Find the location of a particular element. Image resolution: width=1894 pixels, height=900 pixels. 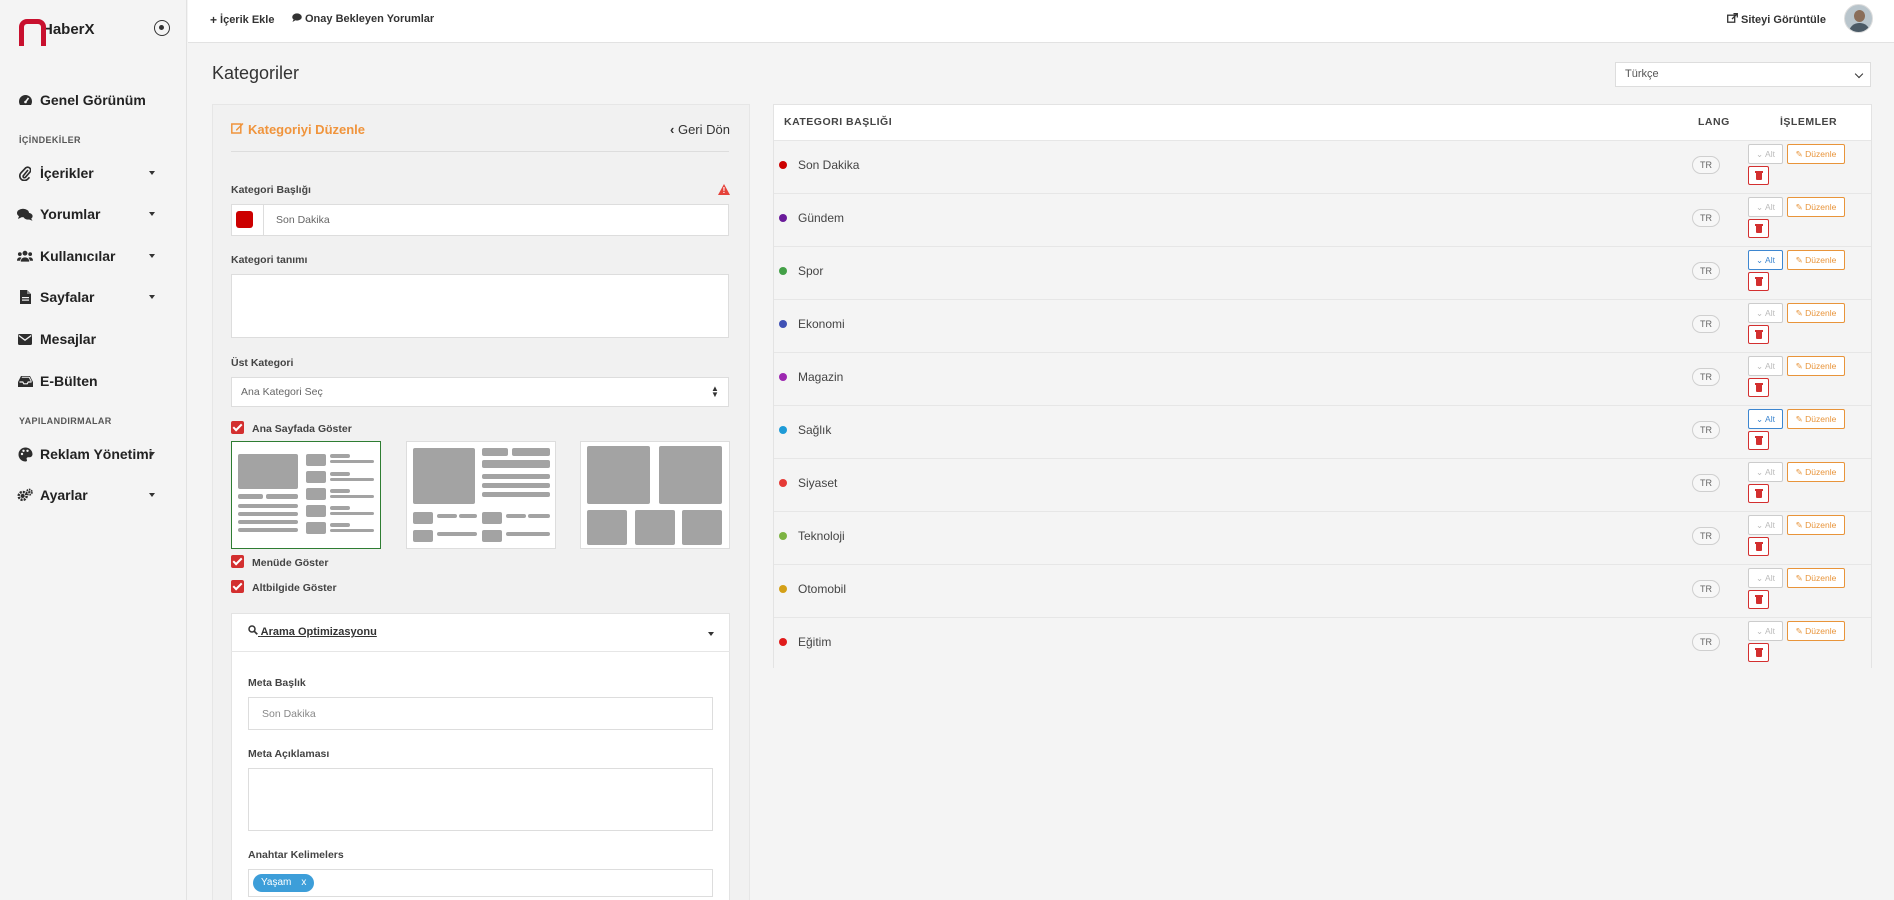

plus-icon: + is located at coordinates (214, 20).